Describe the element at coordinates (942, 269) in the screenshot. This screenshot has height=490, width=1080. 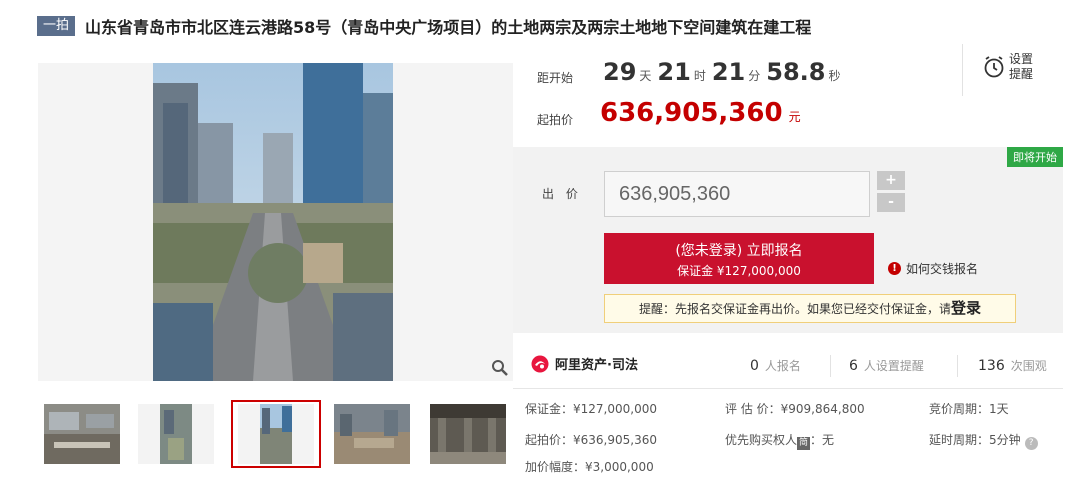
I see `how-to-pay-label: 如何交钱报名` at that location.